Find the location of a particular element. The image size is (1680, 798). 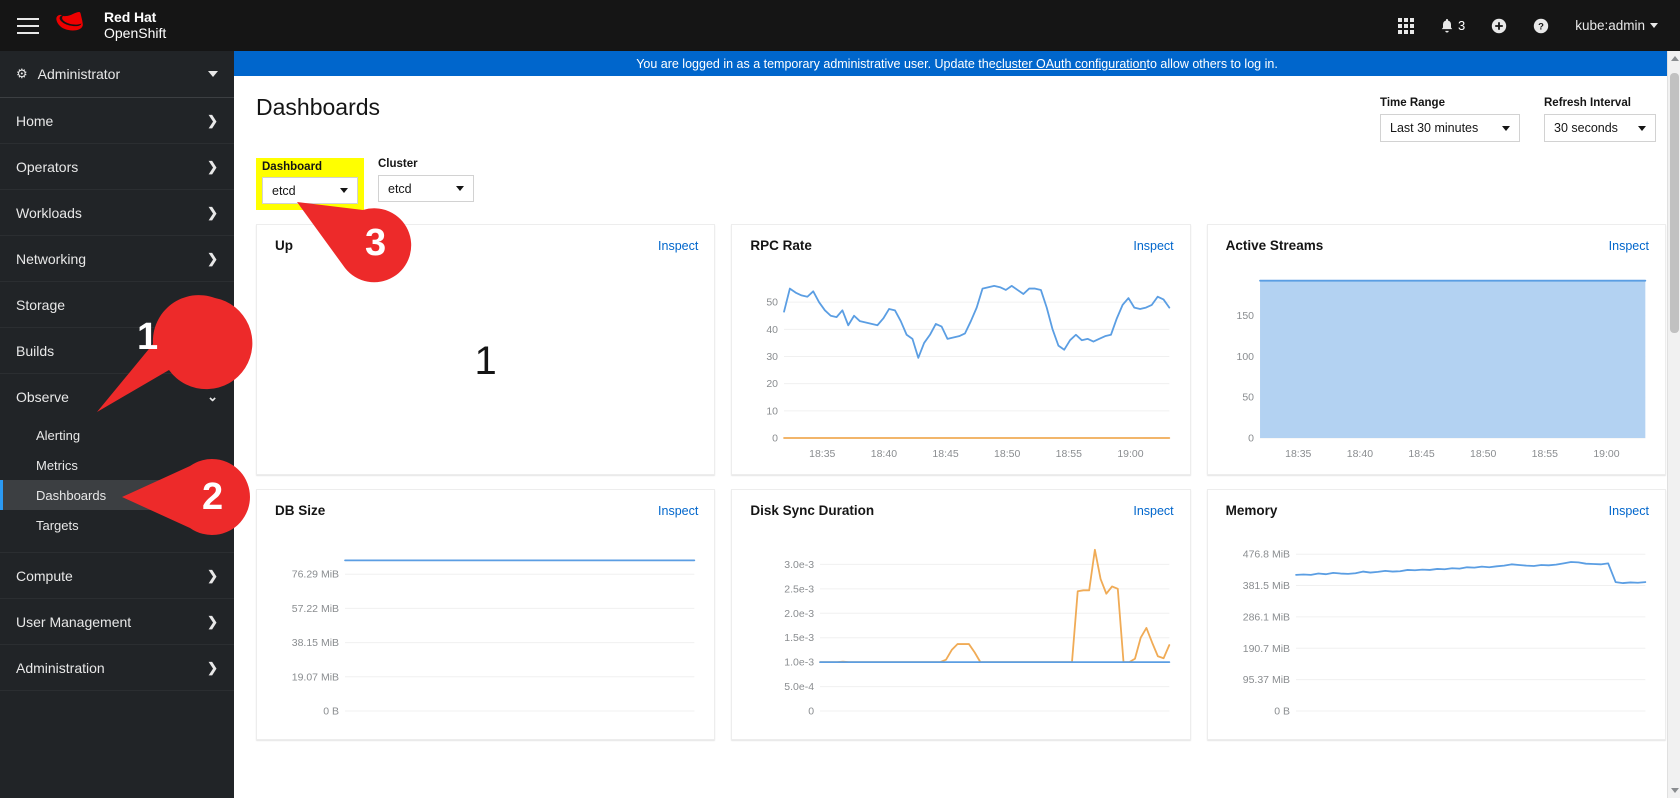

sidebar-item-operators: Operators ❯ is located at coordinates (117, 167).